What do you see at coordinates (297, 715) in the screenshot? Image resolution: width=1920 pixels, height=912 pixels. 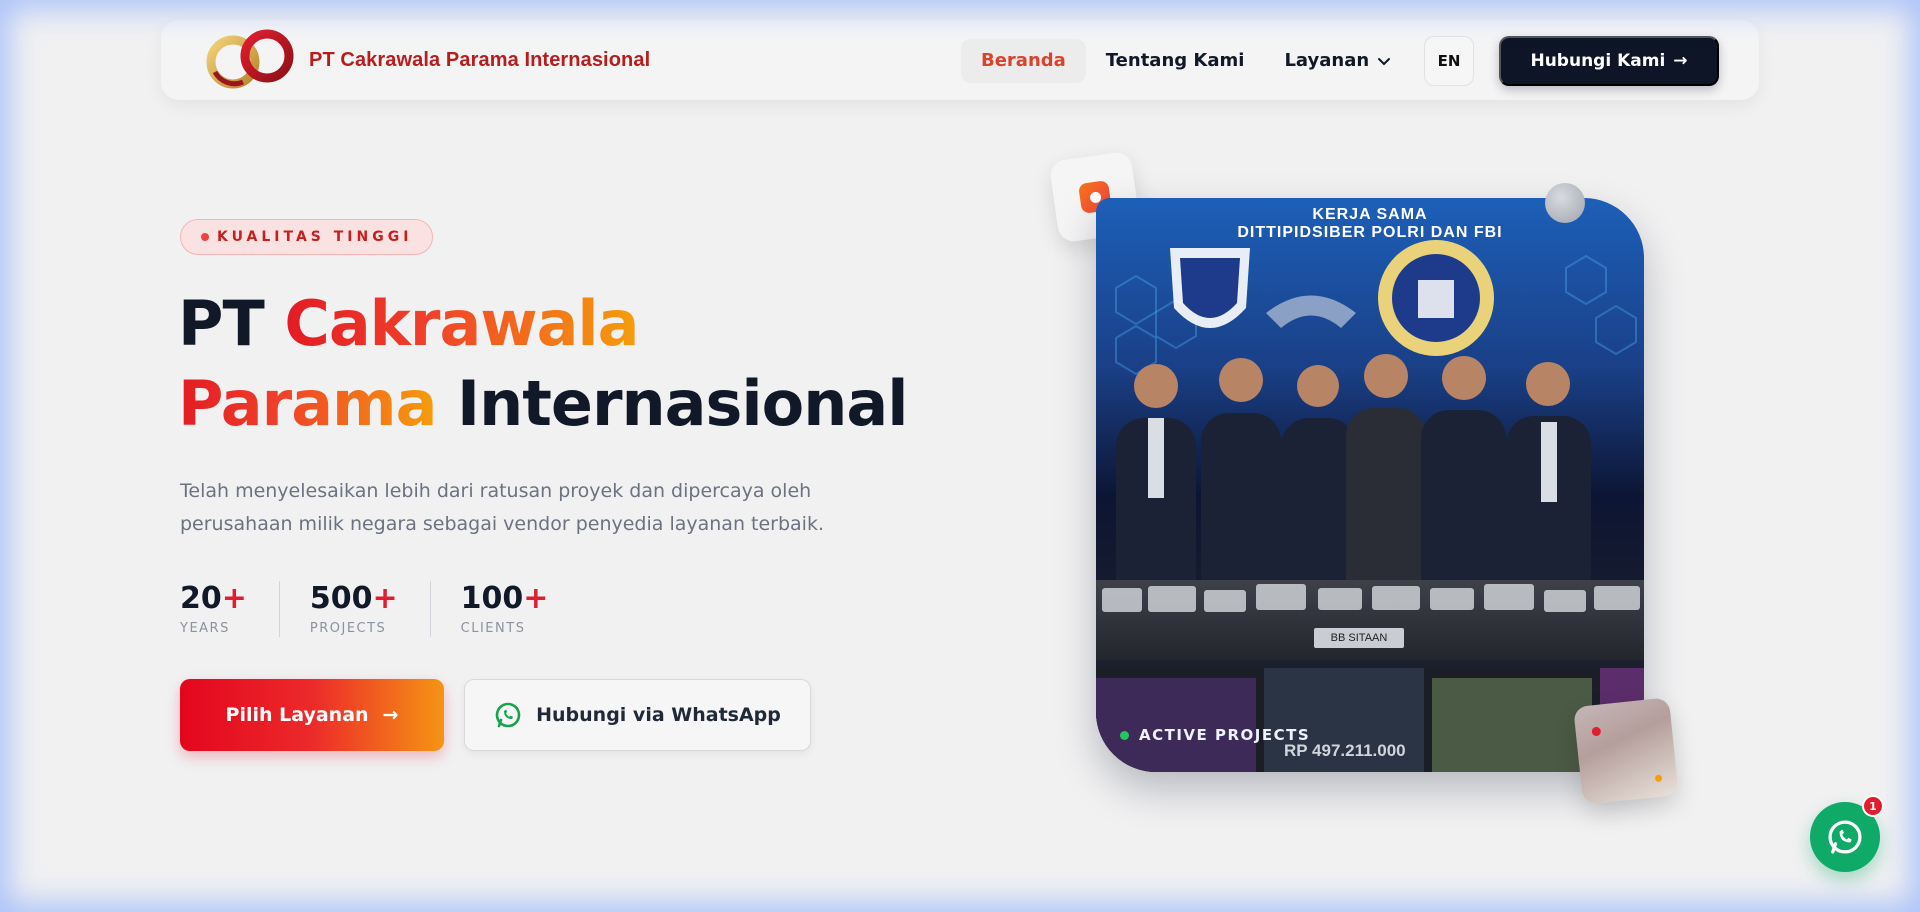 I see `choose-service-label: Pilih Layanan` at bounding box center [297, 715].